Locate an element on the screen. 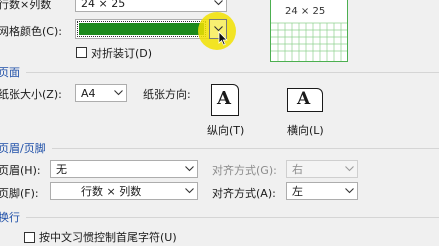 The width and height of the screenshot is (439, 246). paper-size-label: 纸张大小(Z): is located at coordinates (31, 94).